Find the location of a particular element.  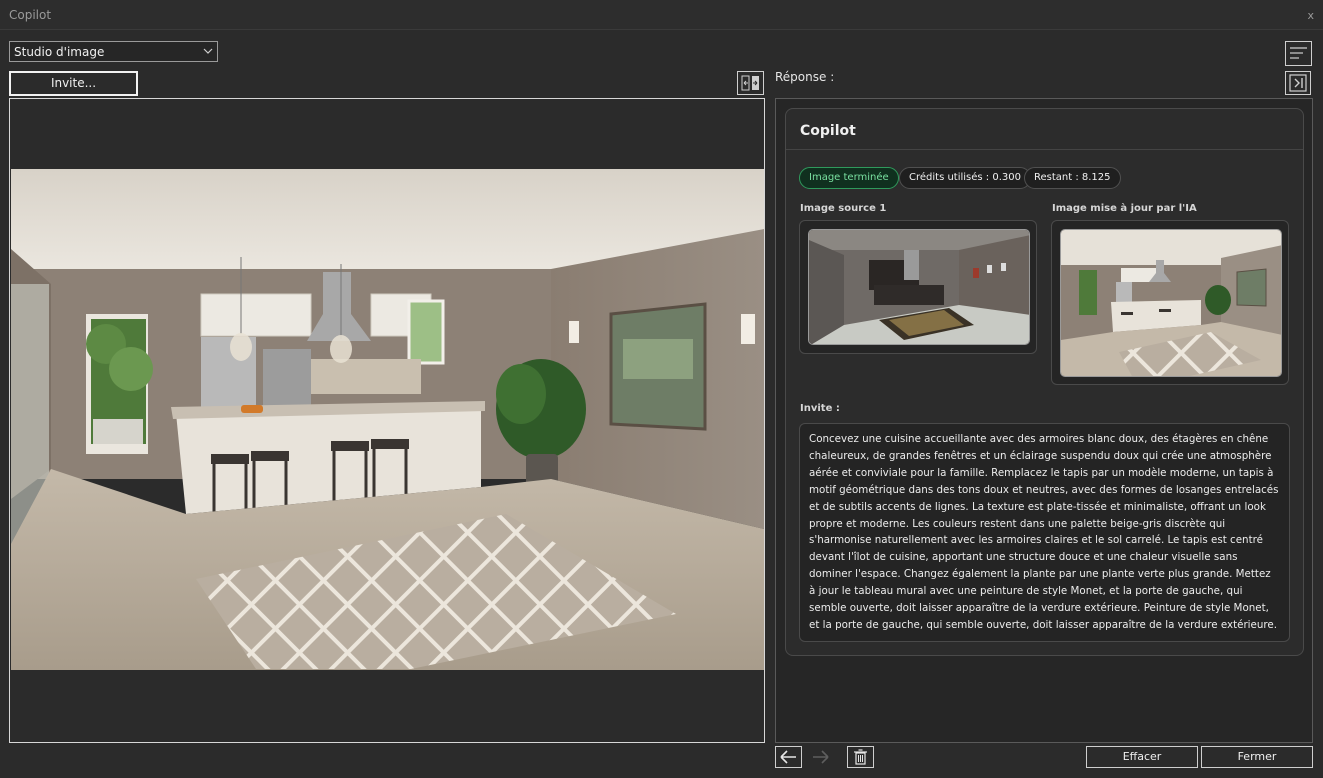

arrow-right-icon is located at coordinates (821, 757).